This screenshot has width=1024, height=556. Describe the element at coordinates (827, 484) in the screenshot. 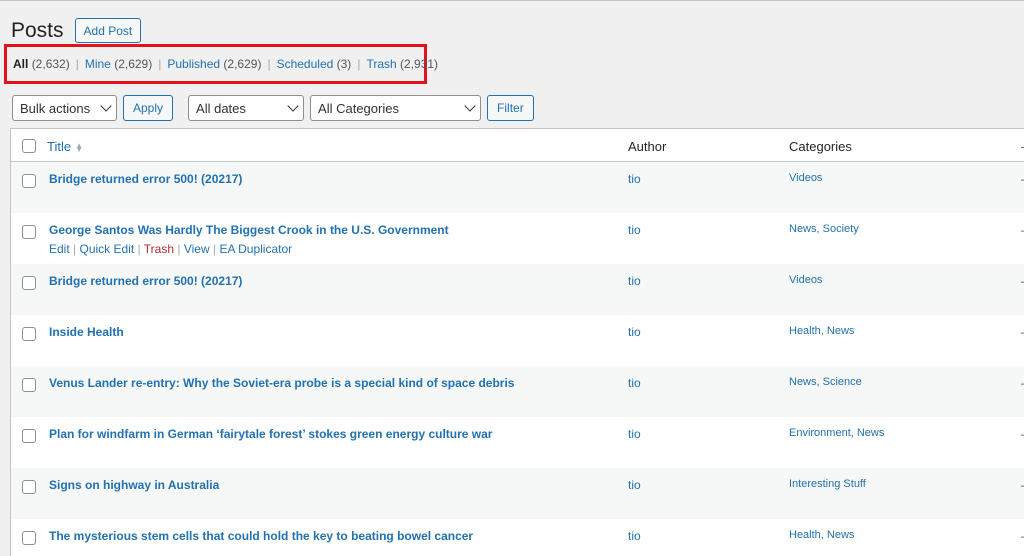

I see `post-categories-link: Interesting Stuff` at that location.